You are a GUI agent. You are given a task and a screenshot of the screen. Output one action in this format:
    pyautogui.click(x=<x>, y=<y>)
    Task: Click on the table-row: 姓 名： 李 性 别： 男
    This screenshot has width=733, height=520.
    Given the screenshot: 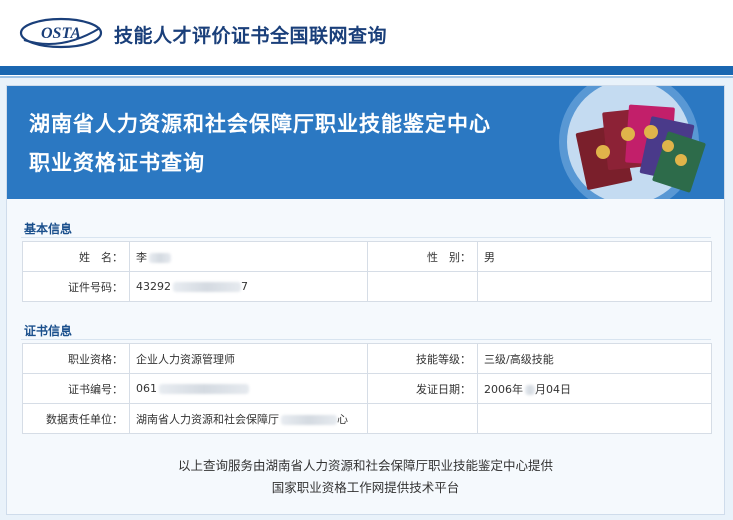 What is the action you would take?
    pyautogui.click(x=367, y=256)
    